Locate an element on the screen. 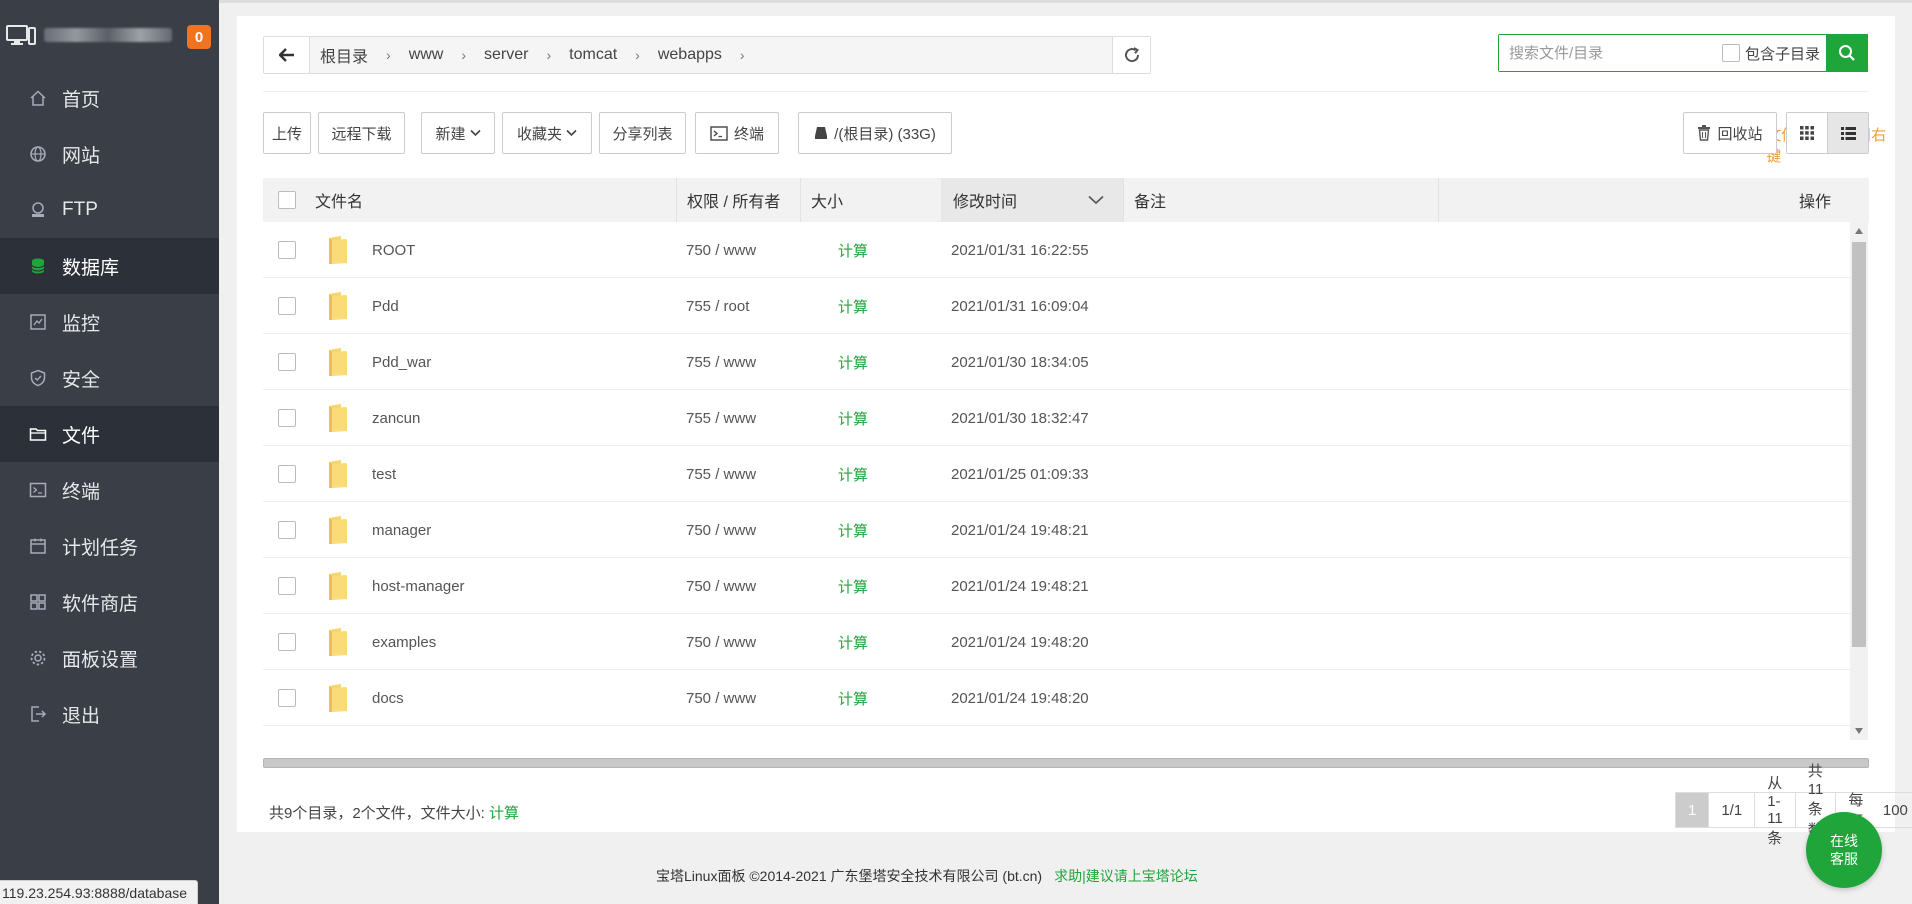 The height and width of the screenshot is (904, 1912). crumb-tomcat: tomcat is located at coordinates (593, 55).